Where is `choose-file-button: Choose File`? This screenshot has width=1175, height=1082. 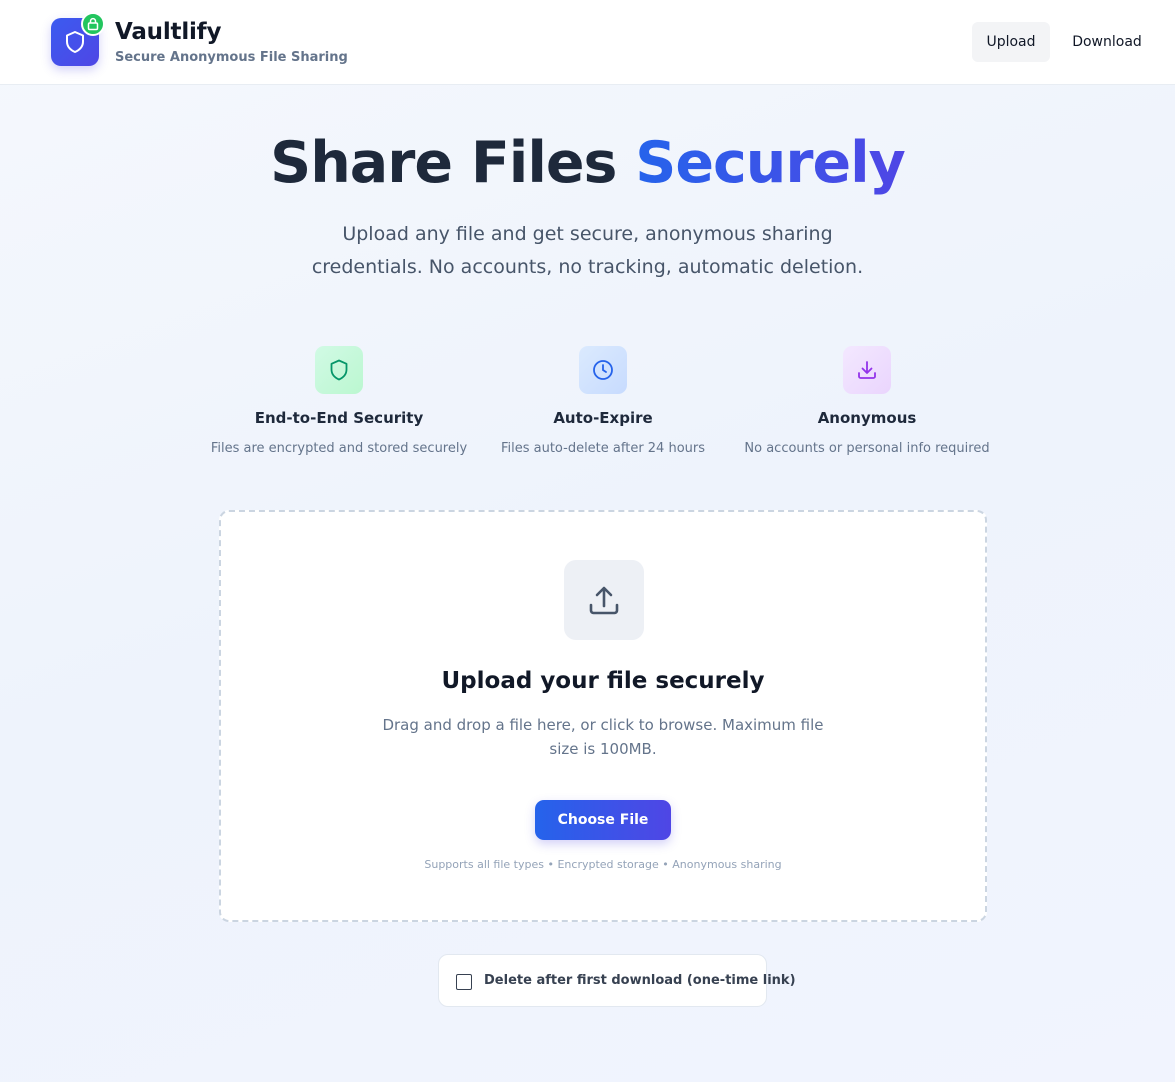 choose-file-button: Choose File is located at coordinates (603, 820).